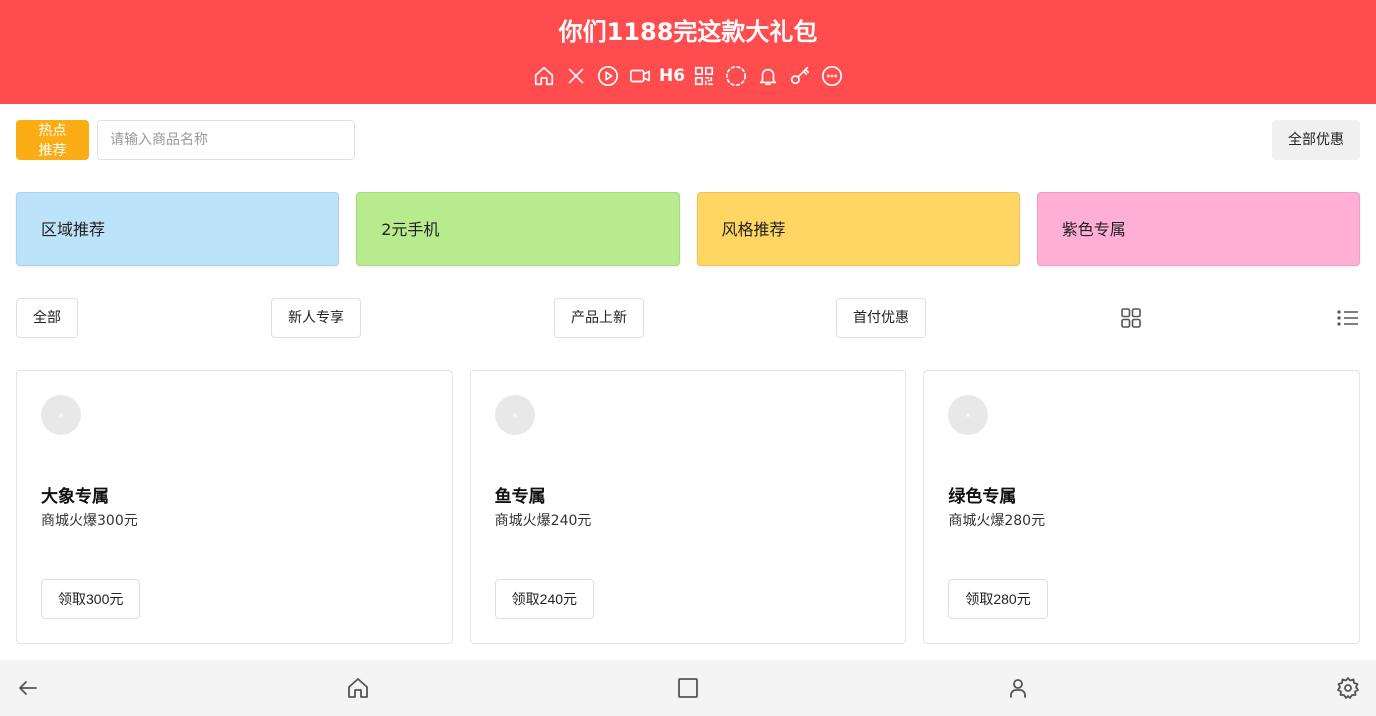  I want to click on claim-button: 领取240元, so click(544, 599).